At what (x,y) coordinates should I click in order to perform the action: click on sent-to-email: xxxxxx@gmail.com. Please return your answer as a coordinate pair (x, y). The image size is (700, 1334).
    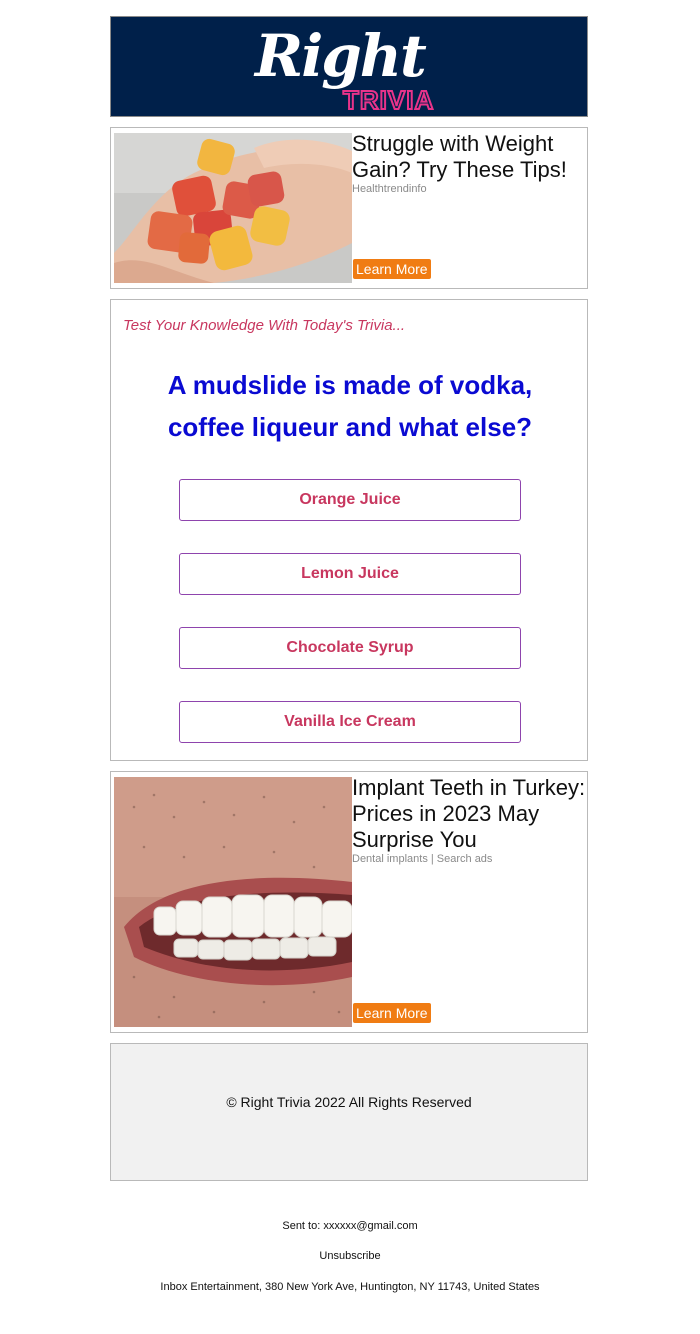
    Looking at the image, I should click on (370, 1226).